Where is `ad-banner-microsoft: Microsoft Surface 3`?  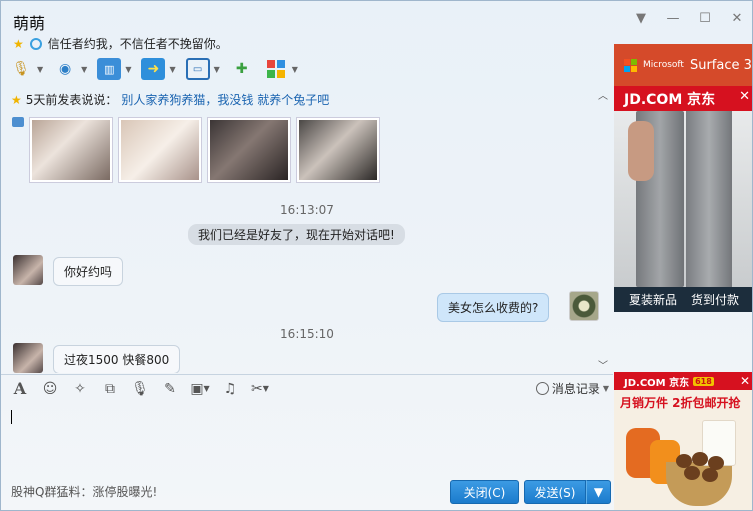 ad-banner-microsoft: Microsoft Surface 3 is located at coordinates (683, 65).